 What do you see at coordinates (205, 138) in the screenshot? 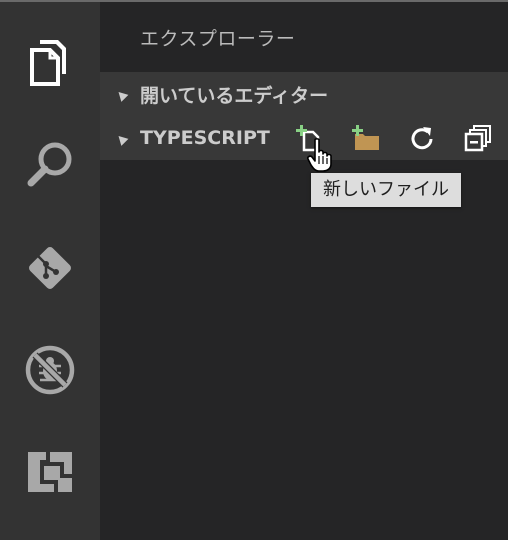
I see `section-workspace-label: TYPESCRIPT` at bounding box center [205, 138].